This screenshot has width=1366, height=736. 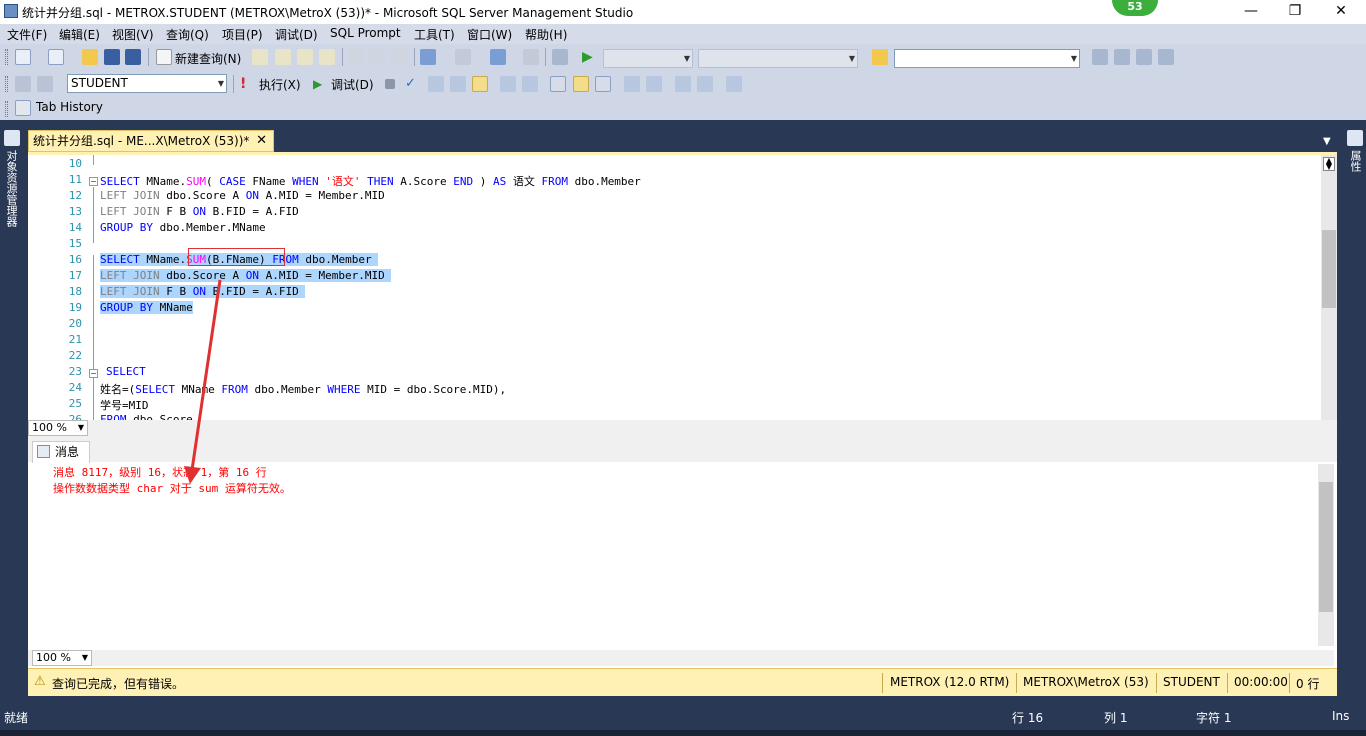 I want to click on menu-edit: 编辑(E), so click(x=79, y=34).